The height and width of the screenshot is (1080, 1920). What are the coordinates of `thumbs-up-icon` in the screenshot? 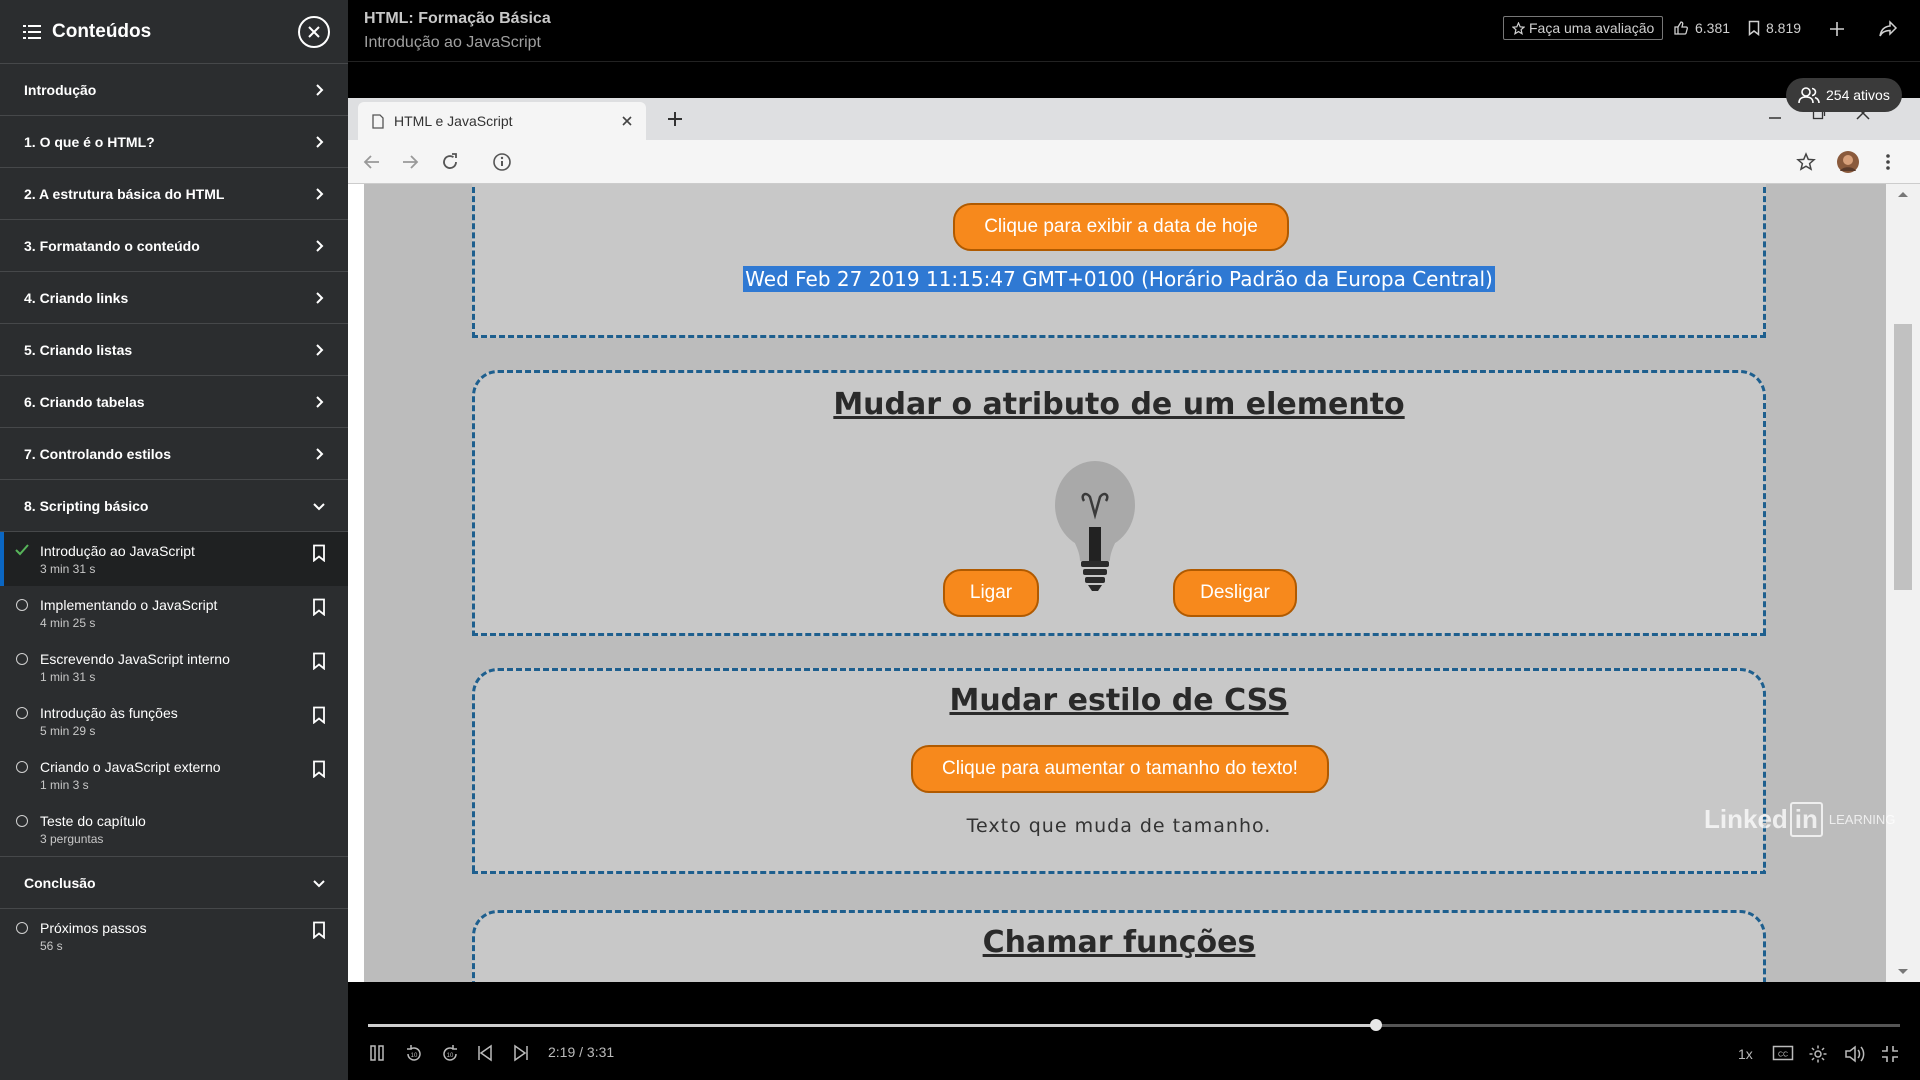 It's located at (1681, 28).